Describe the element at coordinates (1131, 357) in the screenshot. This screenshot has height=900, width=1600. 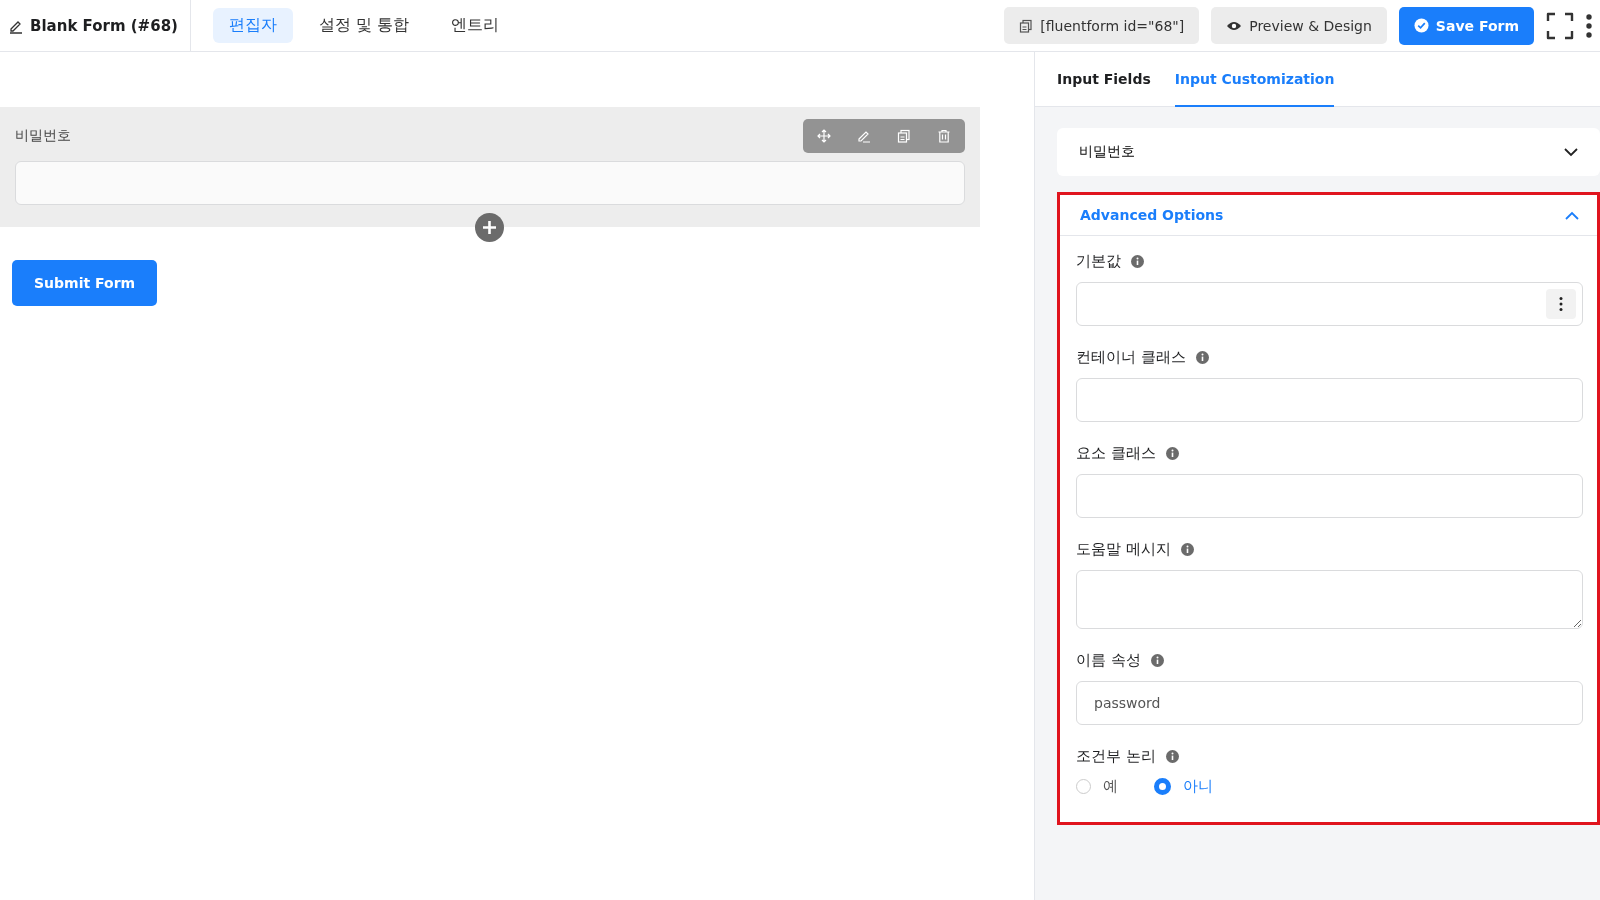
I see `field-label: 컨테이너 클래스` at that location.